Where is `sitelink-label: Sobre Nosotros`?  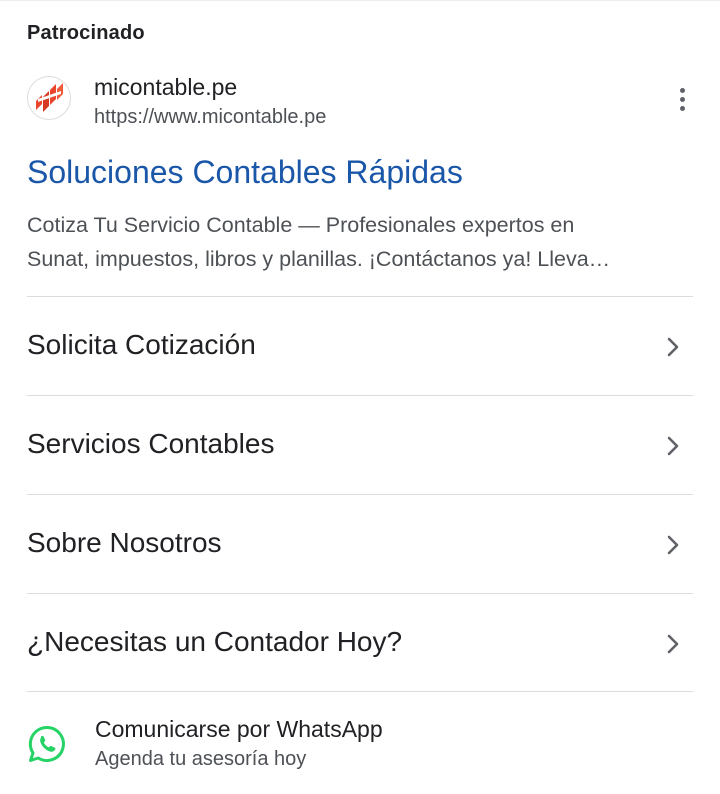 sitelink-label: Sobre Nosotros is located at coordinates (124, 542).